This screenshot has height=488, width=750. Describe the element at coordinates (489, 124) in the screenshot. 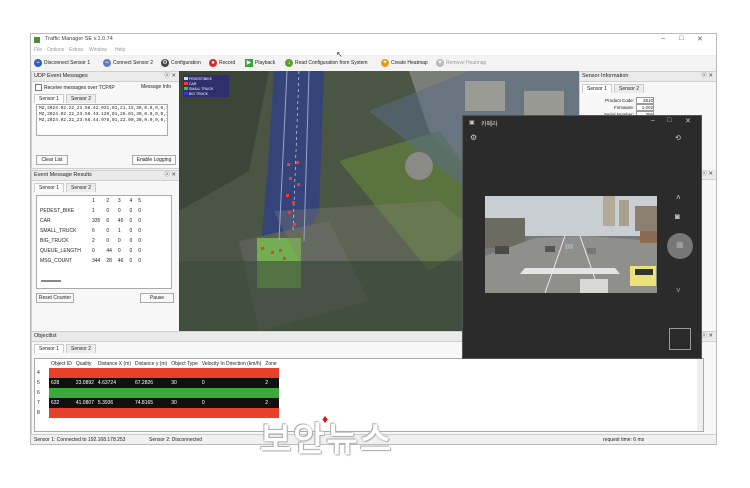

I see `camera-title: 카메라` at that location.